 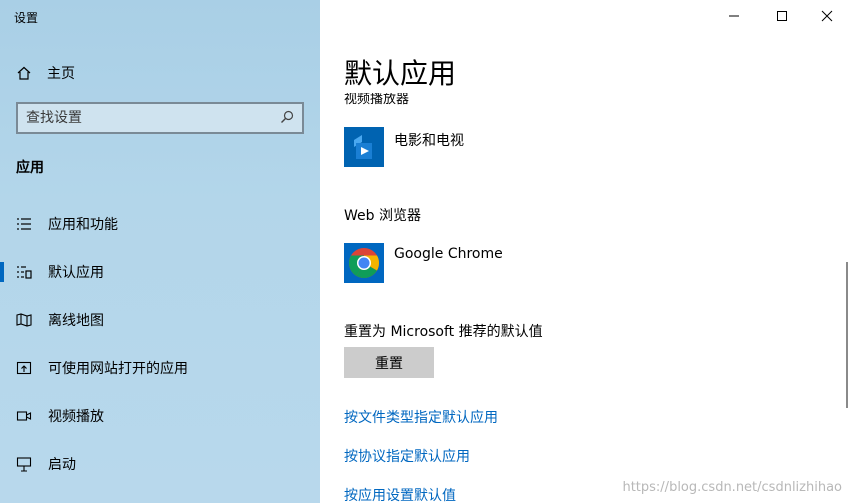 I want to click on open-web-icon, so click(x=24, y=368).